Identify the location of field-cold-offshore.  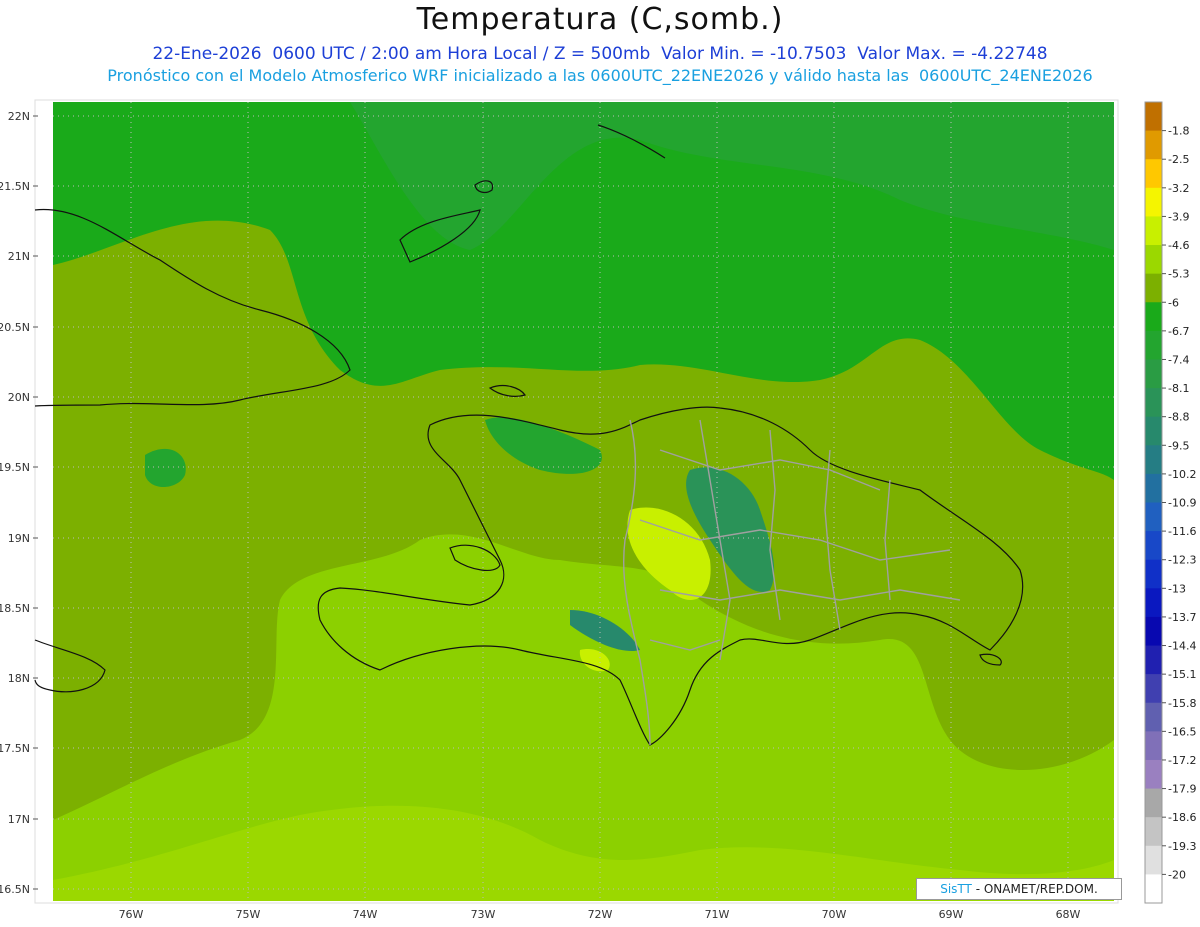
(165, 468).